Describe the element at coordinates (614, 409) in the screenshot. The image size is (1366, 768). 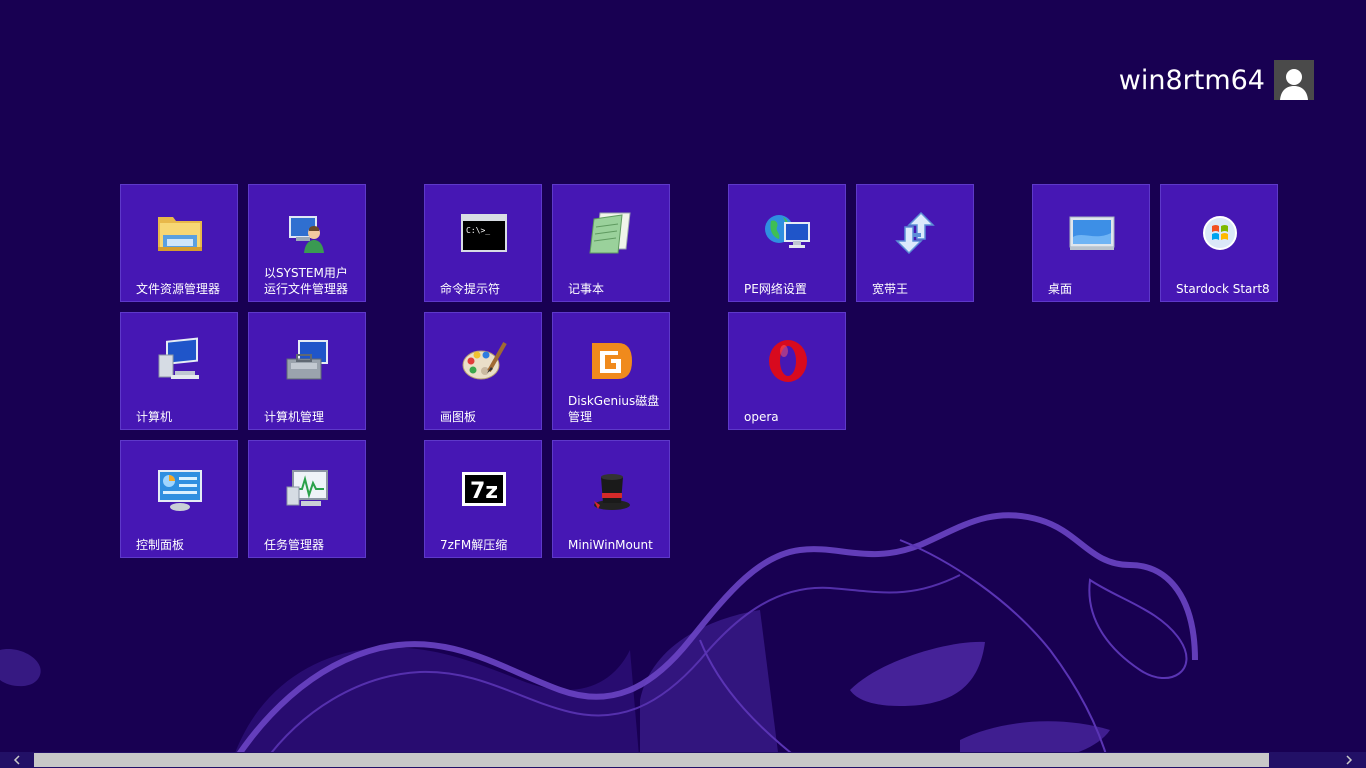
I see `tile-label: DiskGenius磁盘 管理` at that location.